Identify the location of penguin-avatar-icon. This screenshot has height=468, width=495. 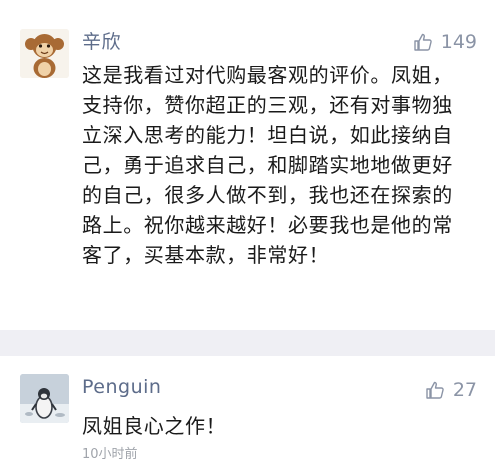
(44, 398).